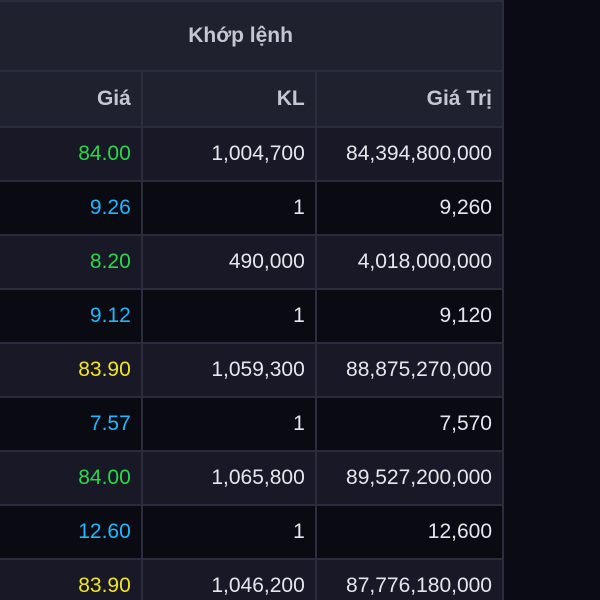 The width and height of the screenshot is (600, 600). I want to click on price-cell: 9.26, so click(71, 208).